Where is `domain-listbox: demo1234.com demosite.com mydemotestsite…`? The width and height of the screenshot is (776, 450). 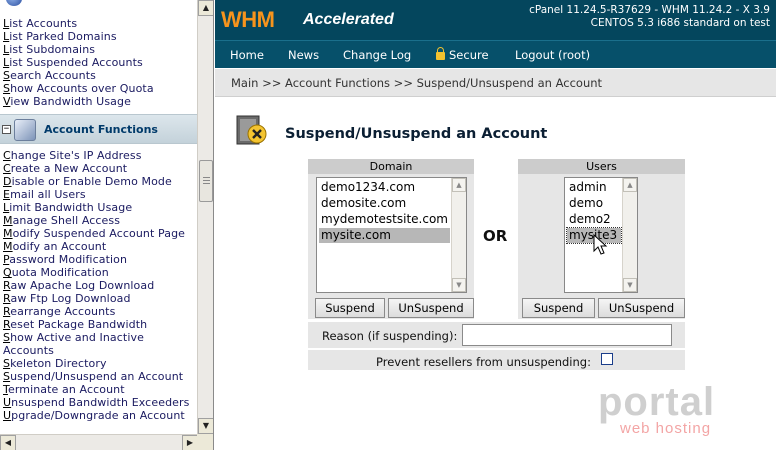
domain-listbox: demo1234.com demosite.com mydemotestsite… is located at coordinates (391, 235).